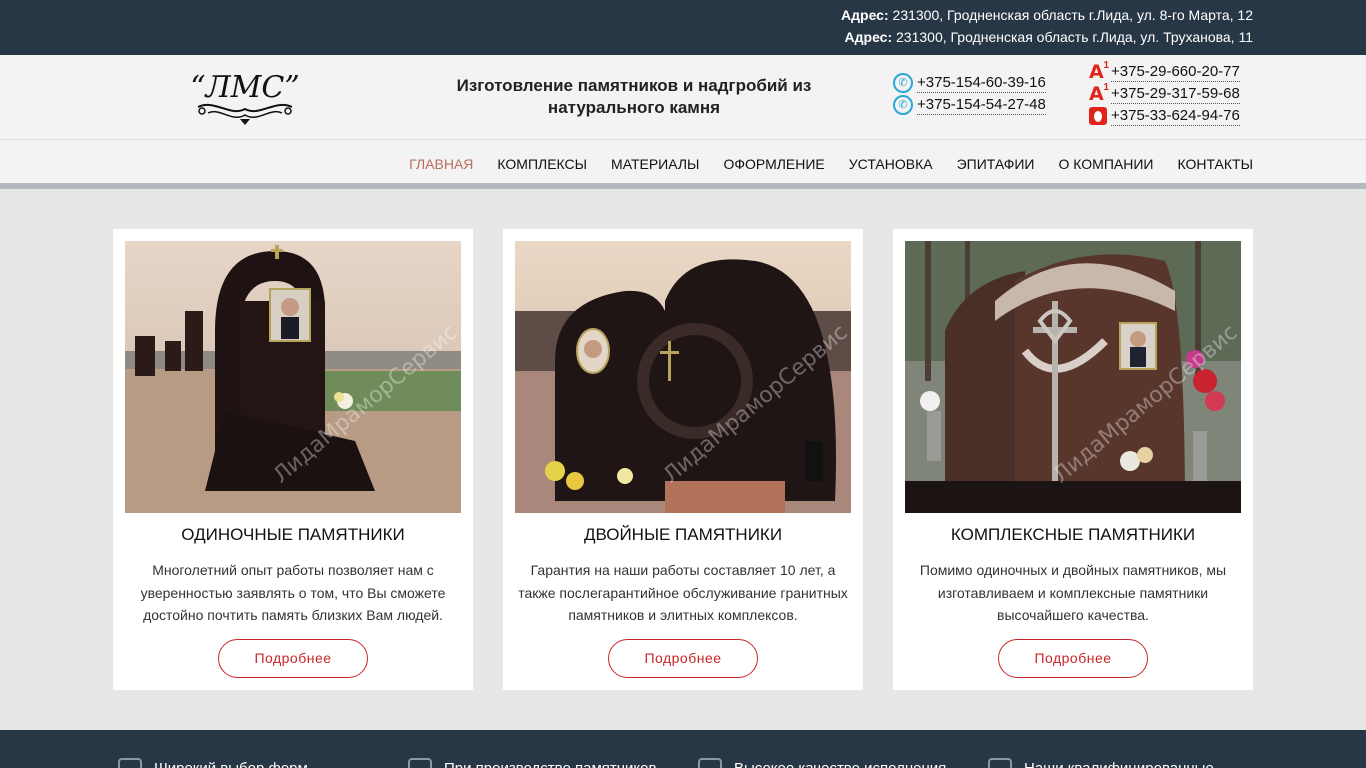 This screenshot has height=768, width=1366. Describe the element at coordinates (981, 105) in the screenshot. I see `phone-number: +375-154-54-27-48` at that location.